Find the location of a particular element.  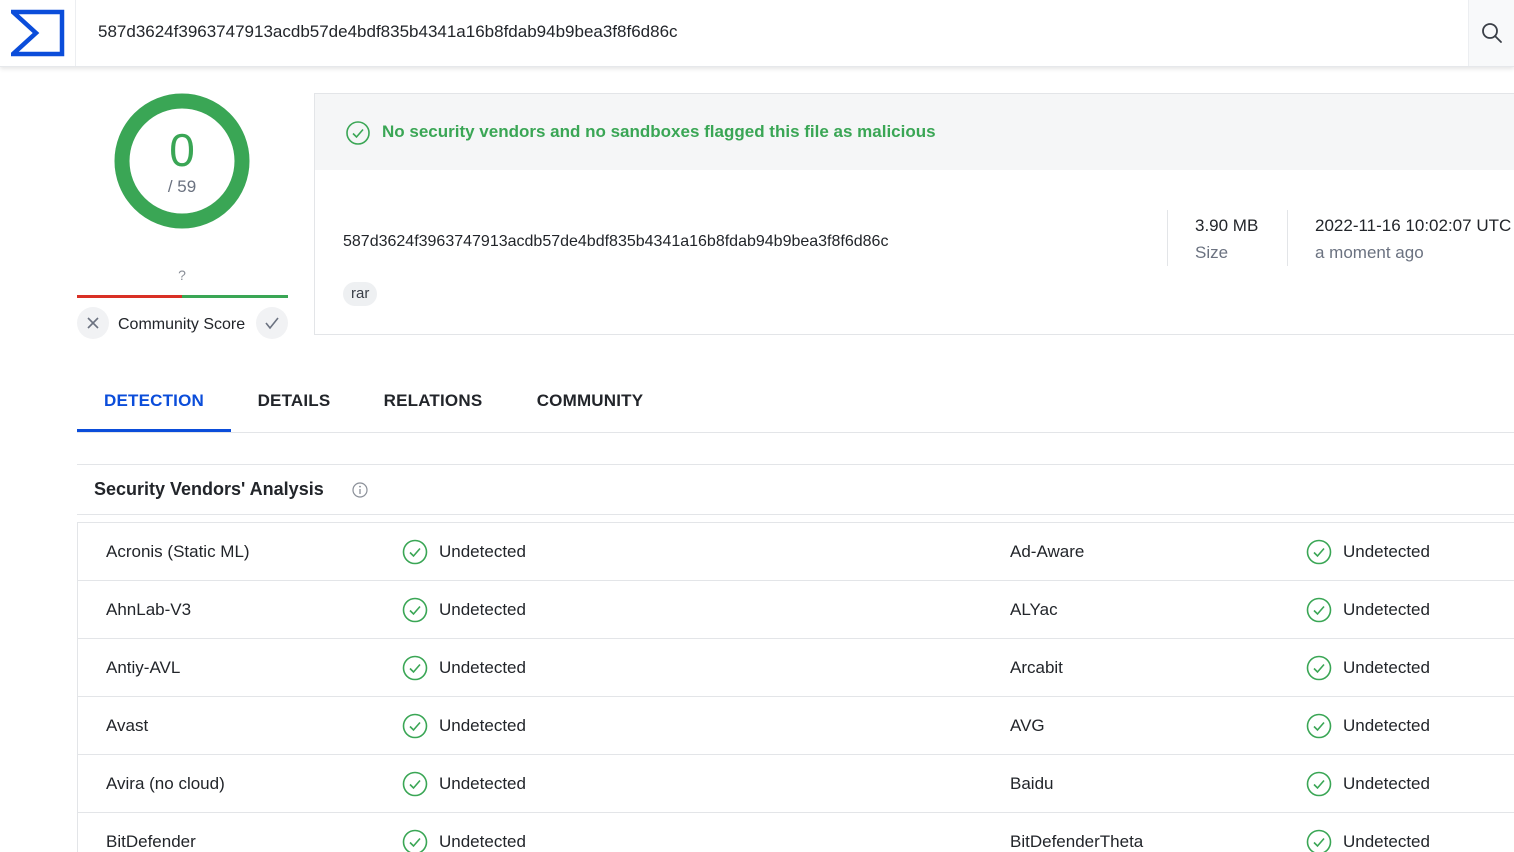

vendor-name: Avira (no cloud) is located at coordinates (165, 783).